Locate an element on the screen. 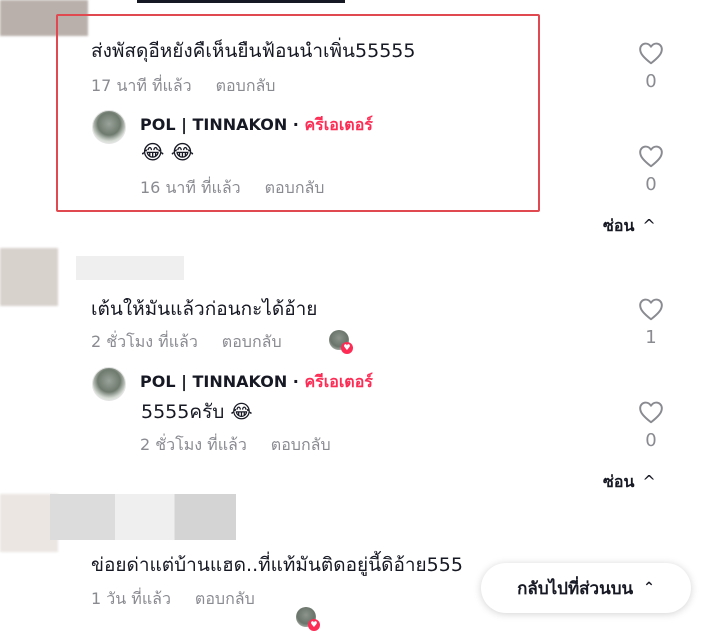  back-to-top-button: กลับไปที่ส่วนบน ⌃ is located at coordinates (586, 588).